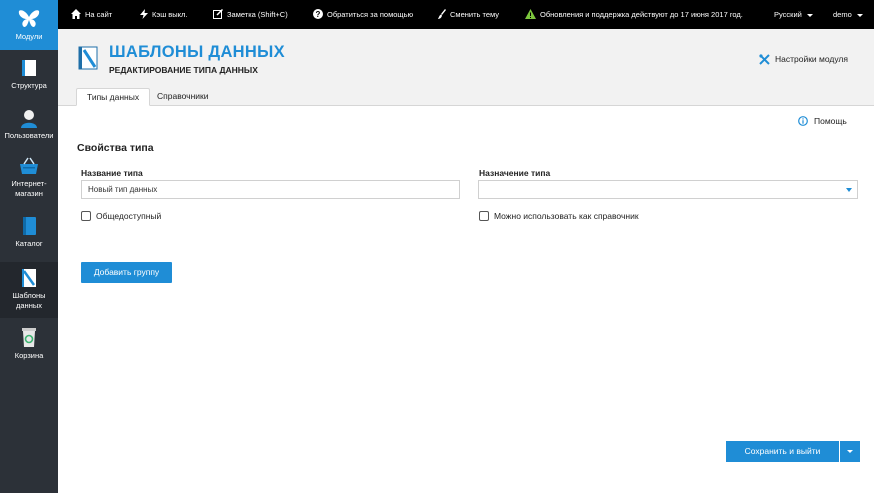 The image size is (874, 493). I want to click on sidebar-item-label-line-2: данных, so click(29, 305).